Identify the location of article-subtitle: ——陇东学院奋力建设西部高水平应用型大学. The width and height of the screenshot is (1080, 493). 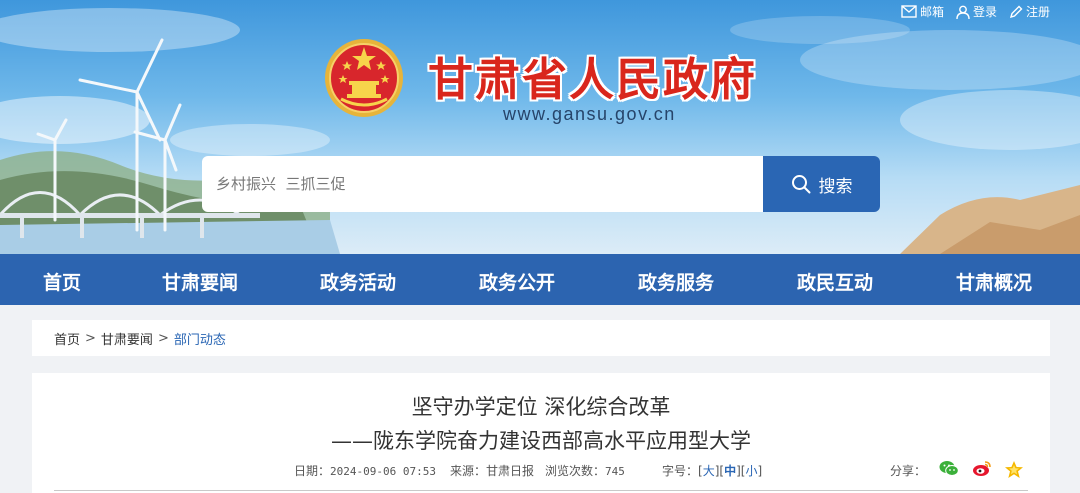
(541, 441).